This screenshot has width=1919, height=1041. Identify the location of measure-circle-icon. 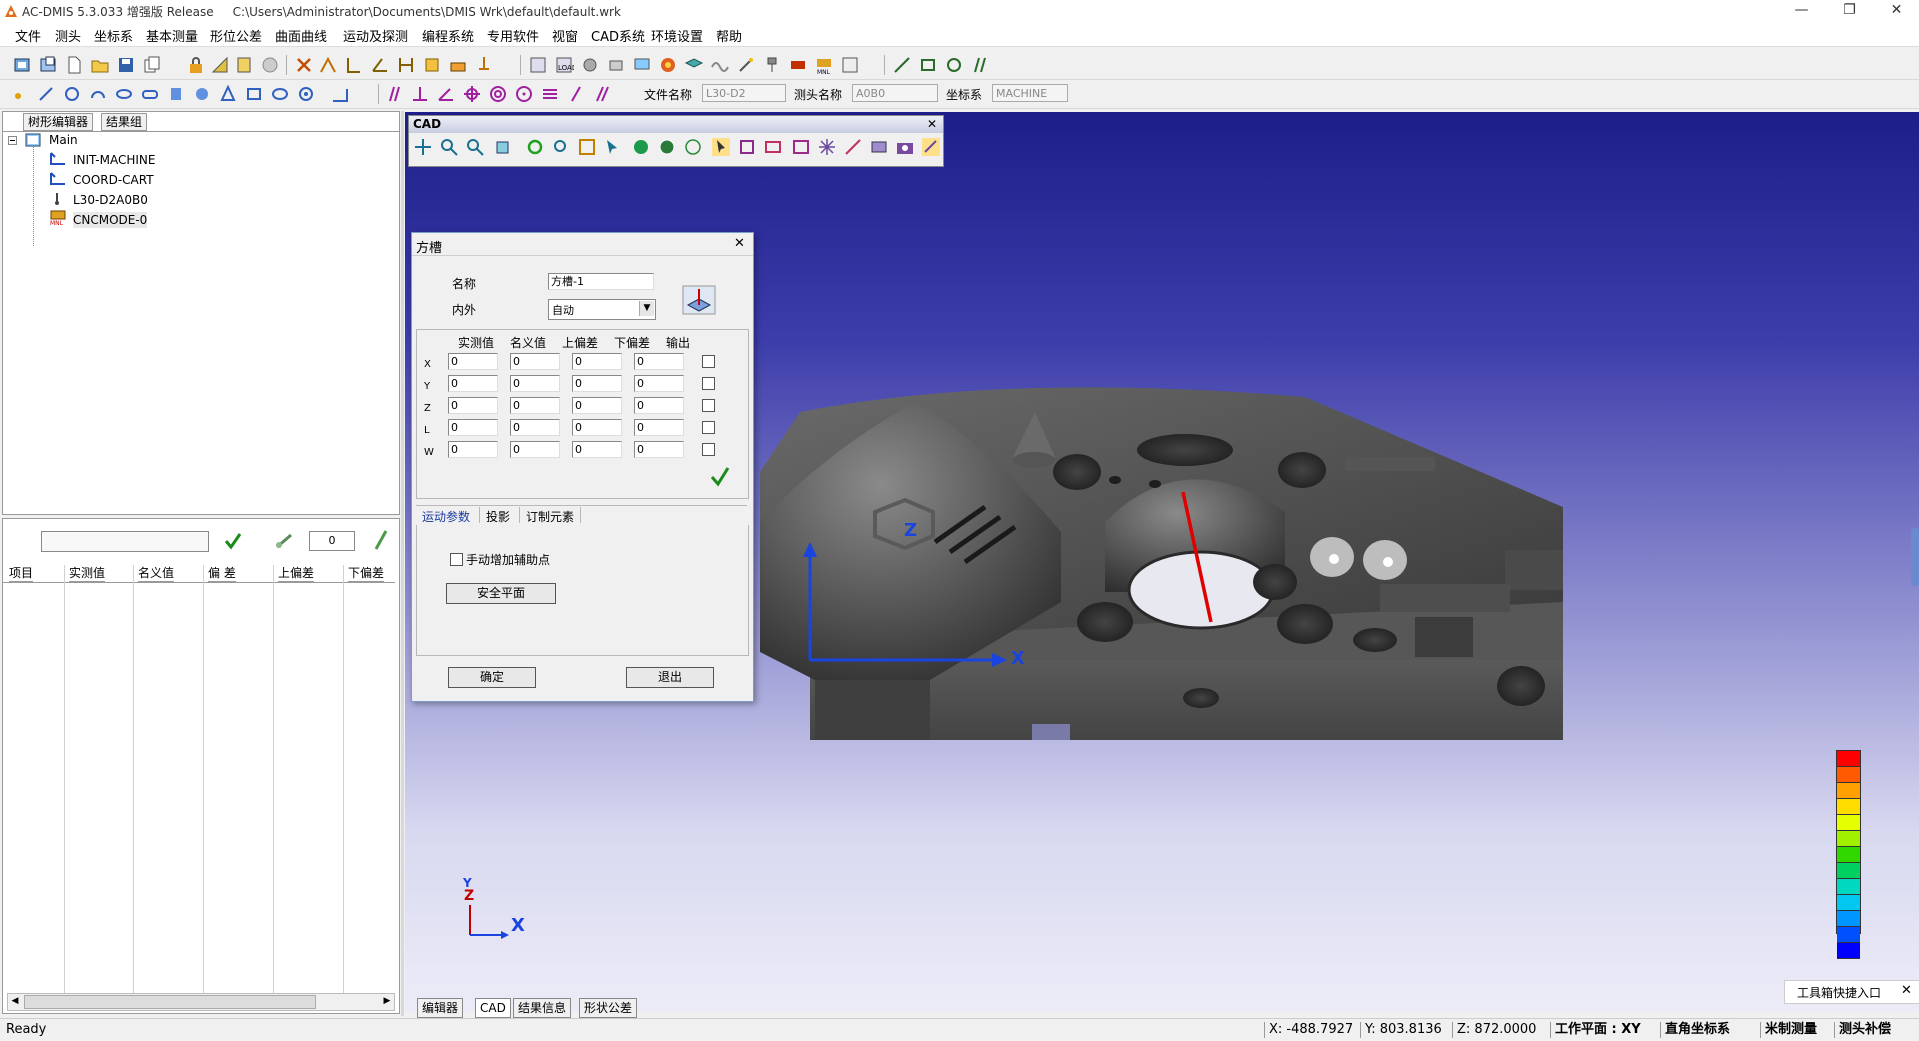
(72, 94).